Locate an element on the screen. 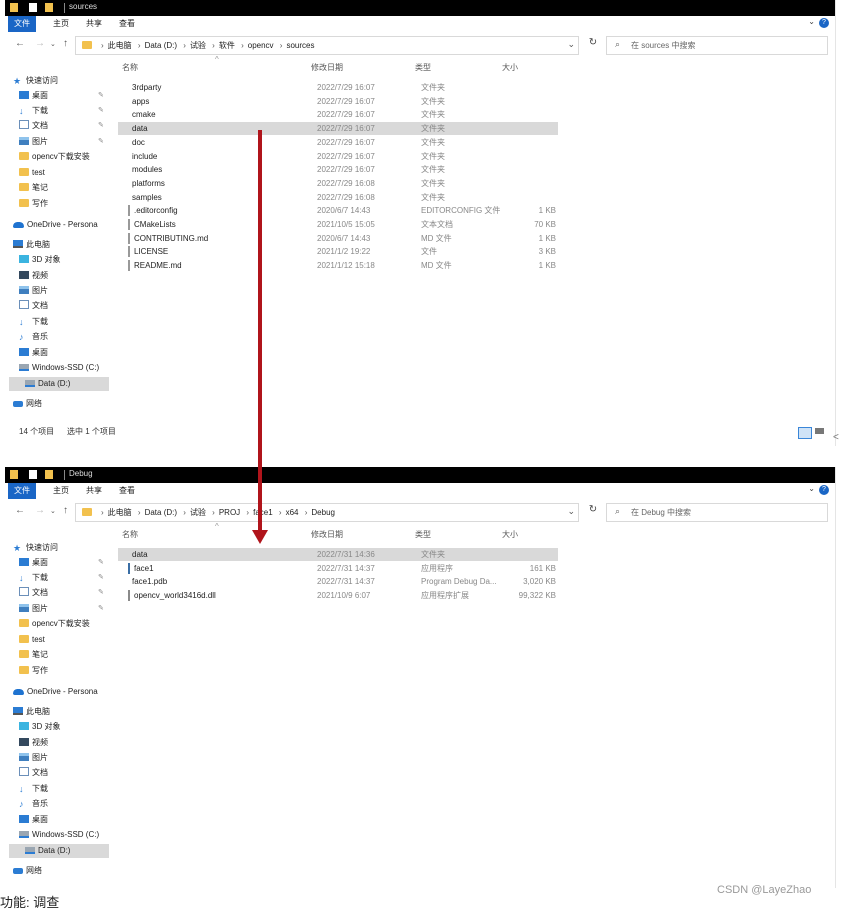 The image size is (841, 911). refresh-icon: ↻ is located at coordinates (593, 45).